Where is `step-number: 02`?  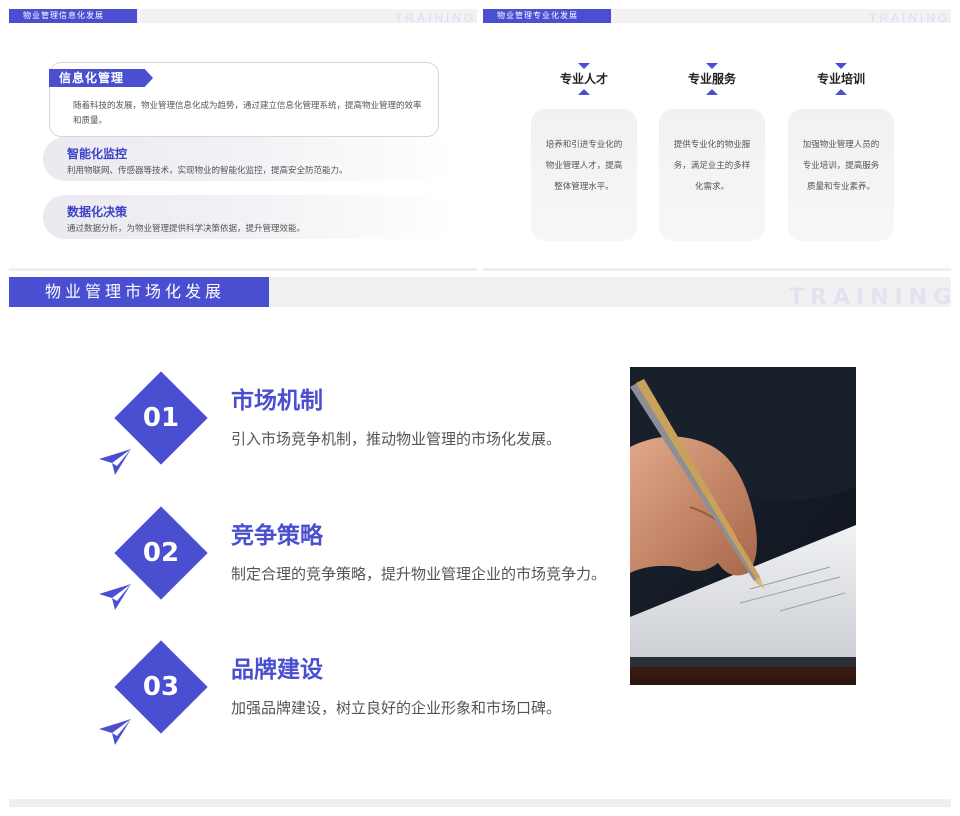 step-number: 02 is located at coordinates (161, 553).